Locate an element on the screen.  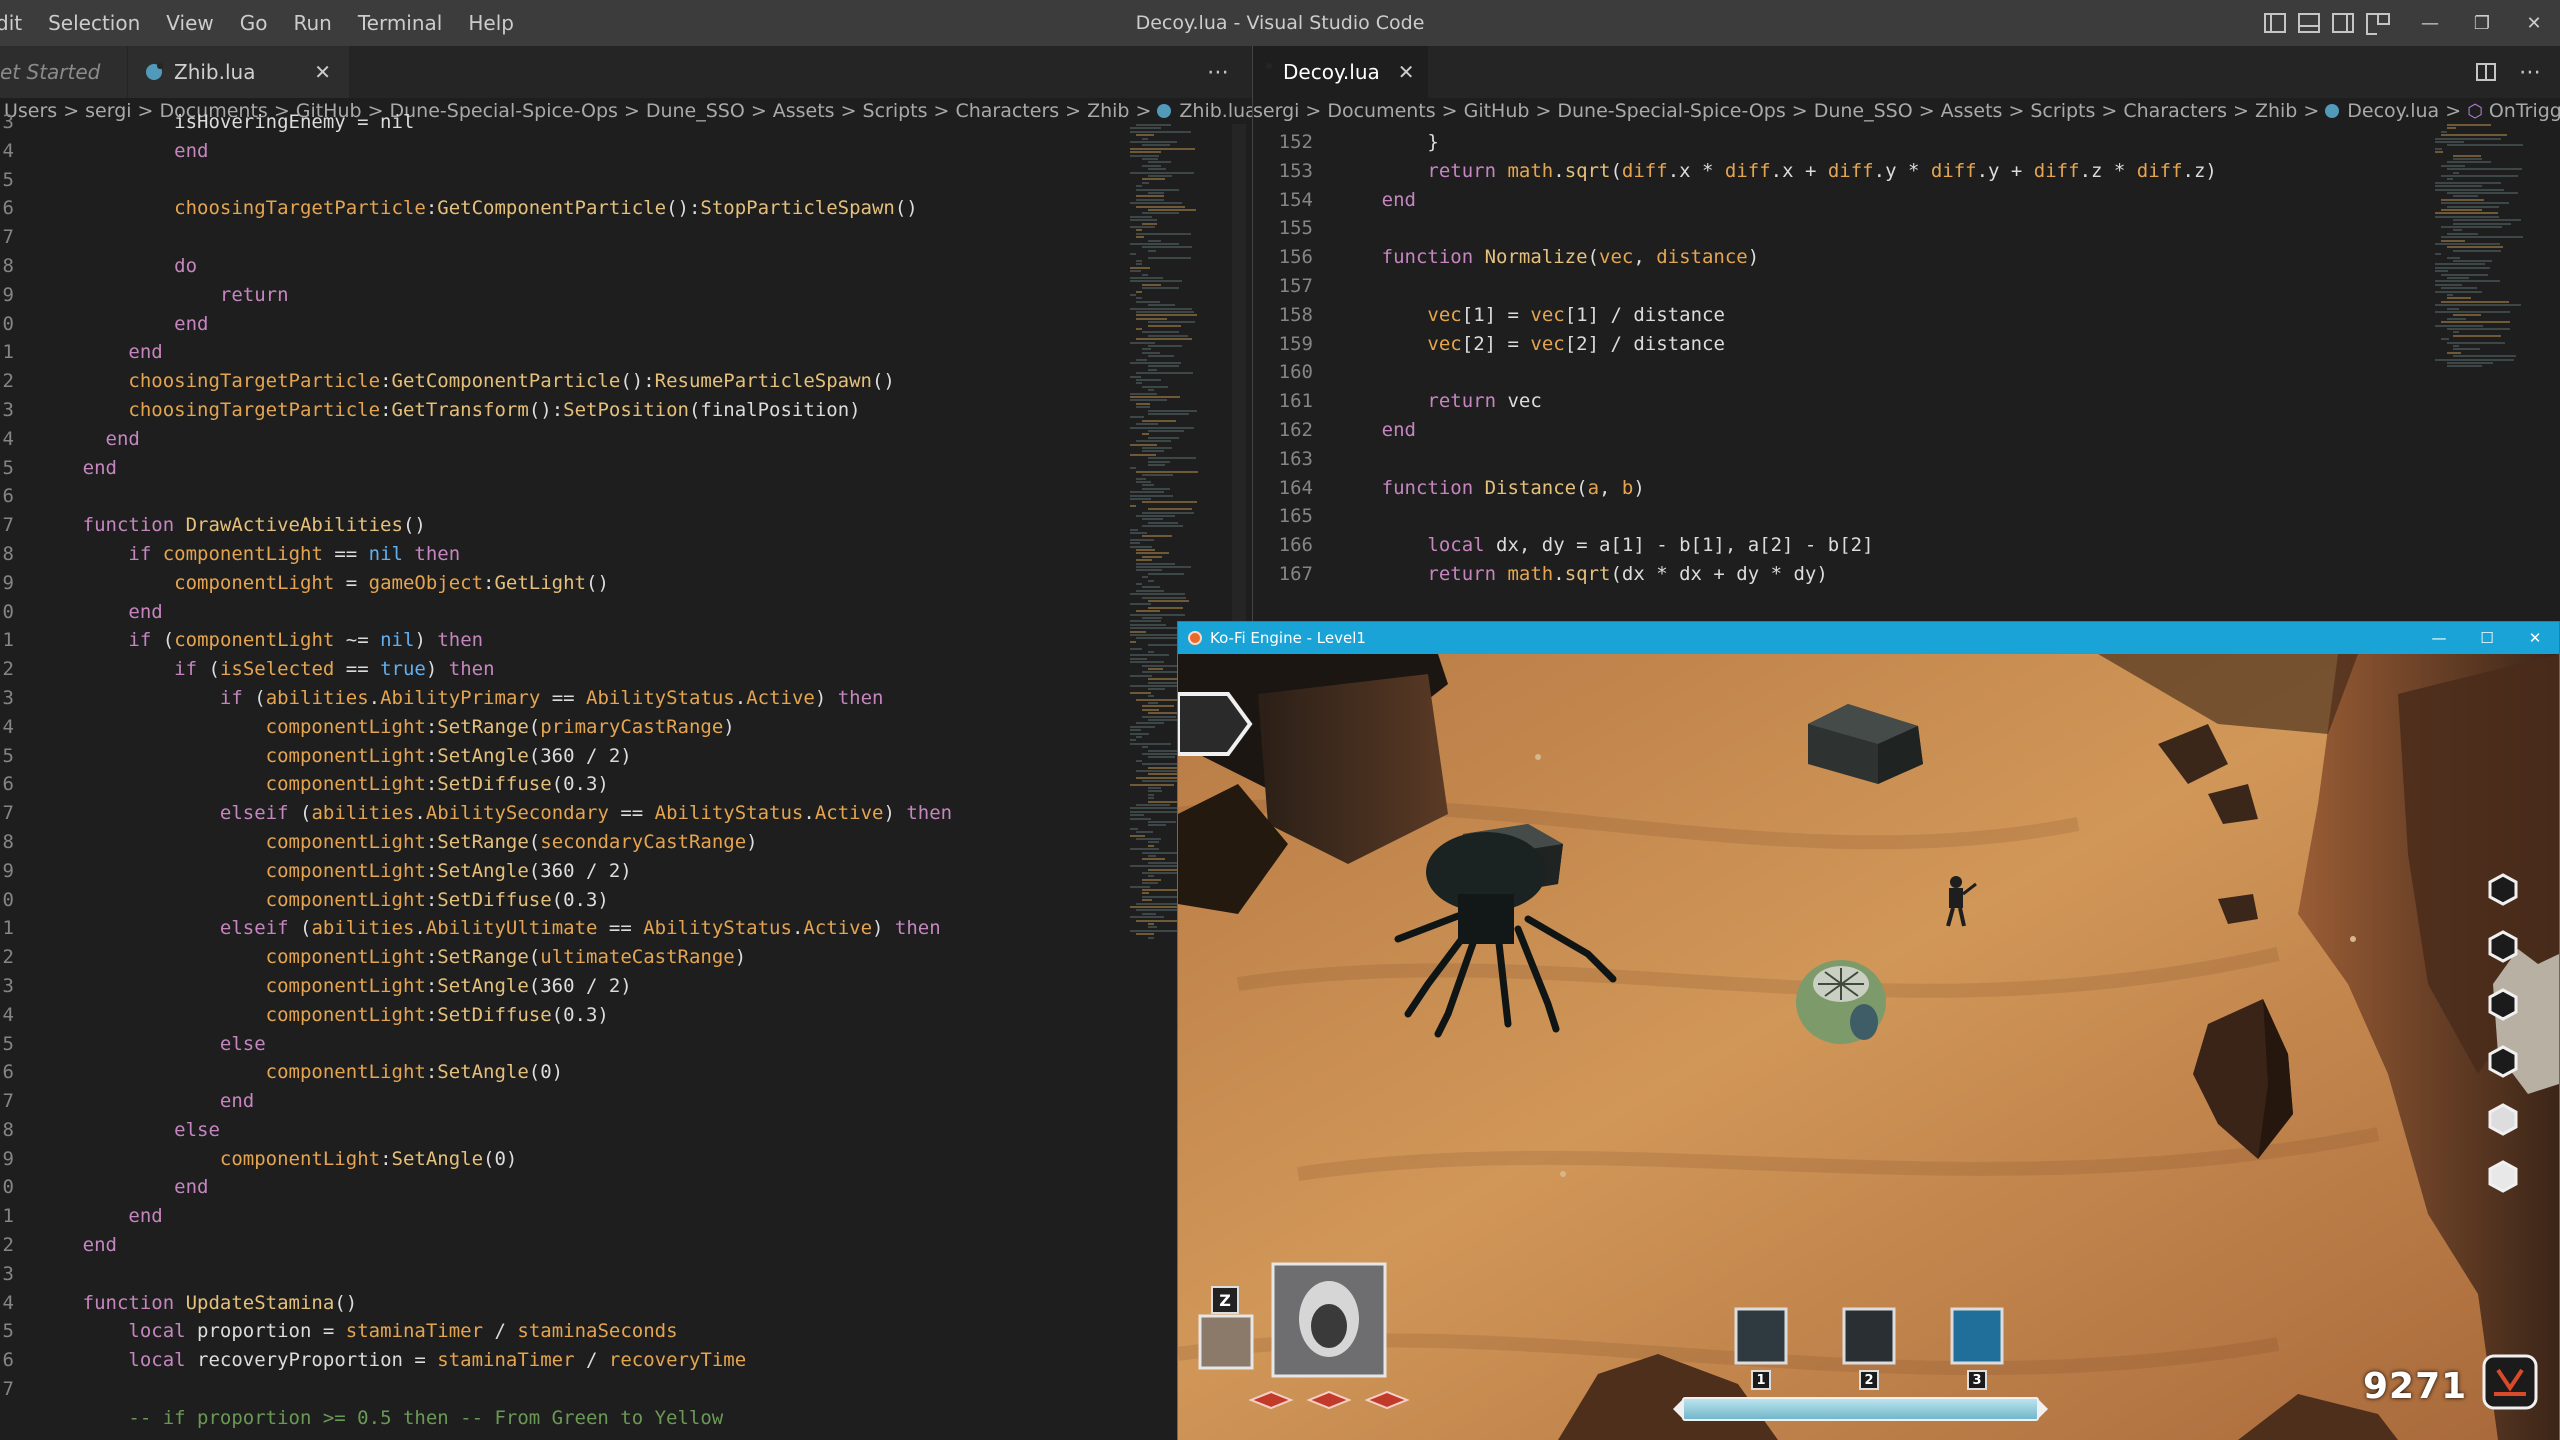
code-line: 152 } is located at coordinates (1823, 142).